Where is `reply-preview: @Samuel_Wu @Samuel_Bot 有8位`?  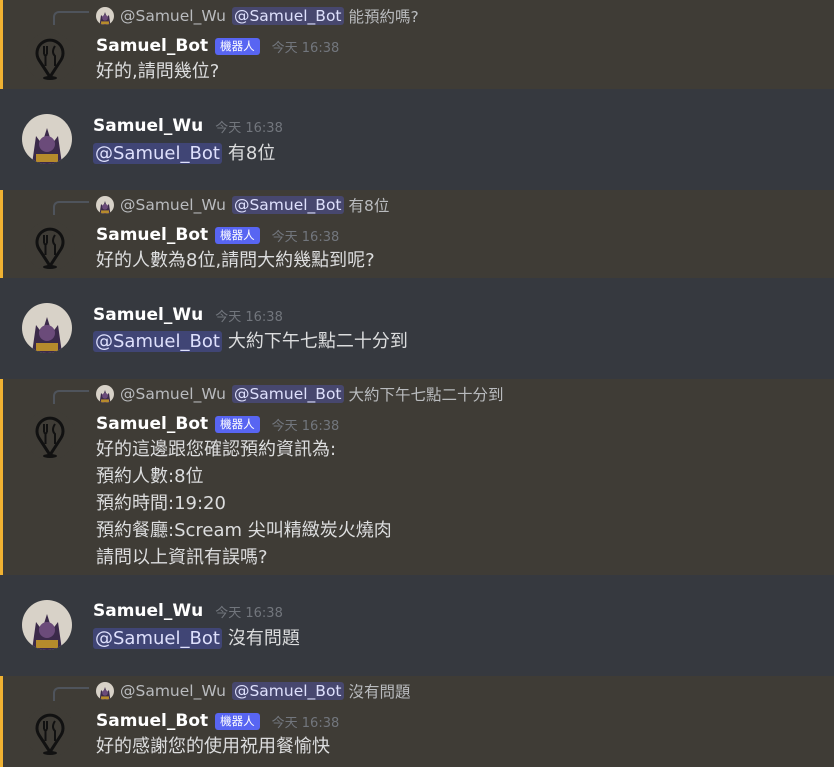
reply-preview: @Samuel_Wu @Samuel_Bot 有8位 is located at coordinates (242, 205).